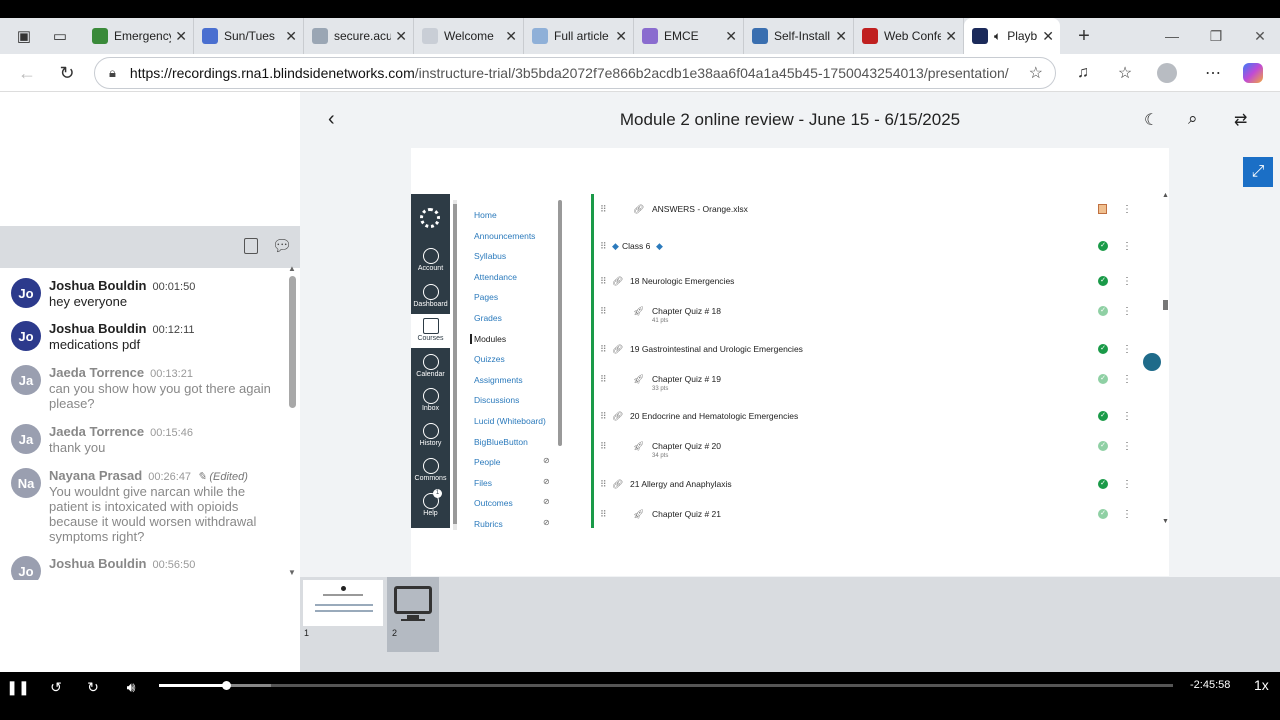  Describe the element at coordinates (56, 687) in the screenshot. I see `rewind-button: ↺` at that location.